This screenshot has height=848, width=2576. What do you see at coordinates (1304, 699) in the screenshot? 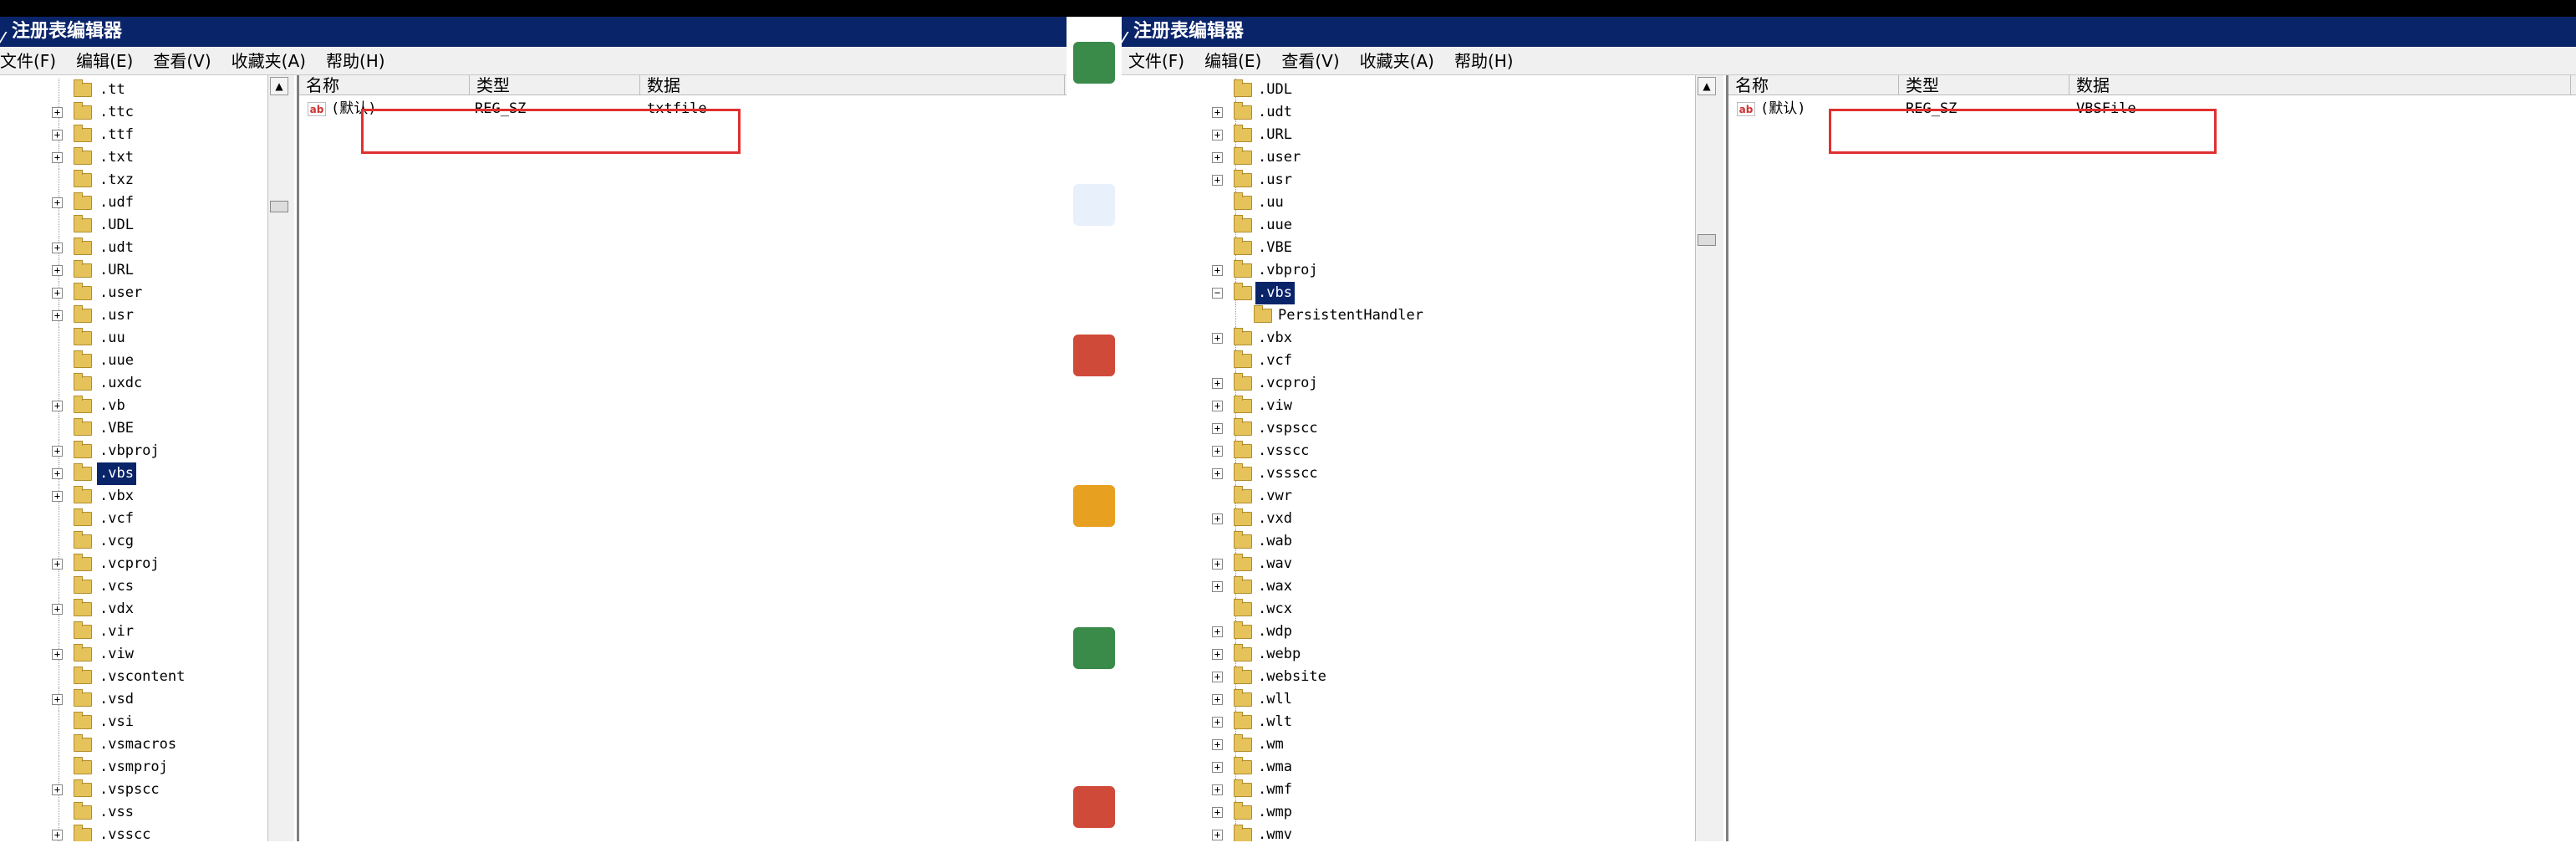
I see `tree-node: + .wll` at bounding box center [1304, 699].